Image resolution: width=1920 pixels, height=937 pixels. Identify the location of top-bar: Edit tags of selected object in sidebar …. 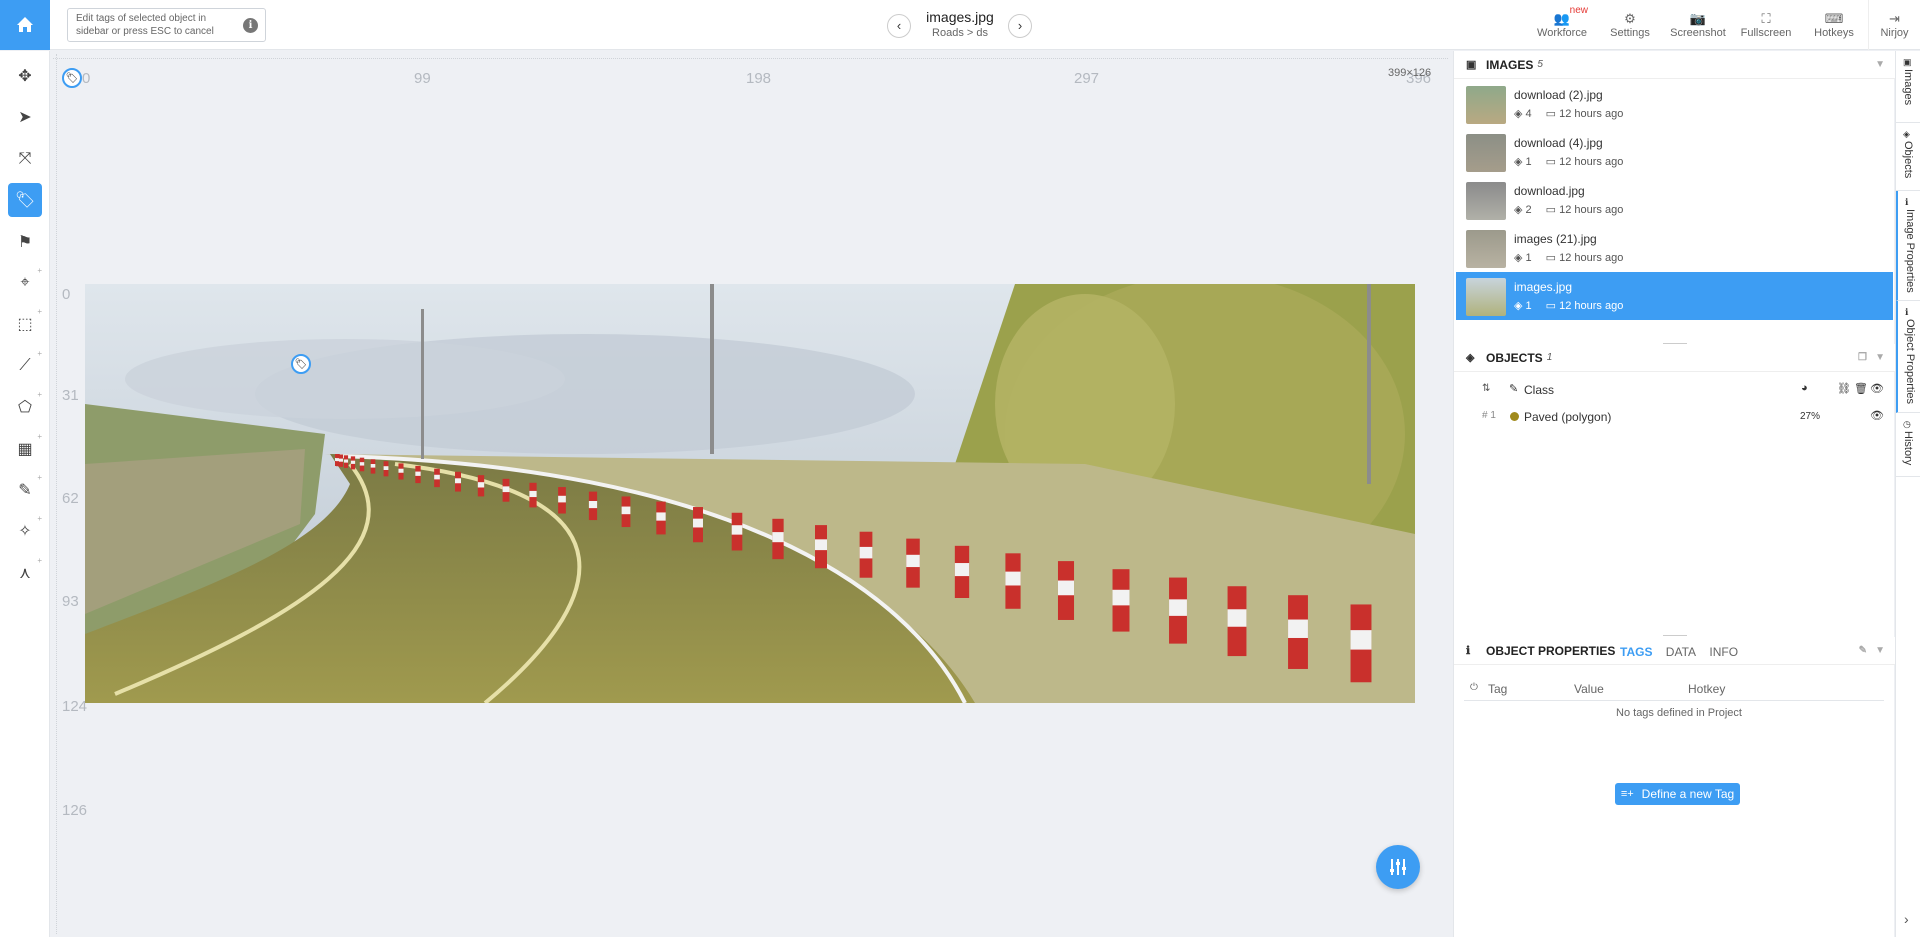
(960, 25).